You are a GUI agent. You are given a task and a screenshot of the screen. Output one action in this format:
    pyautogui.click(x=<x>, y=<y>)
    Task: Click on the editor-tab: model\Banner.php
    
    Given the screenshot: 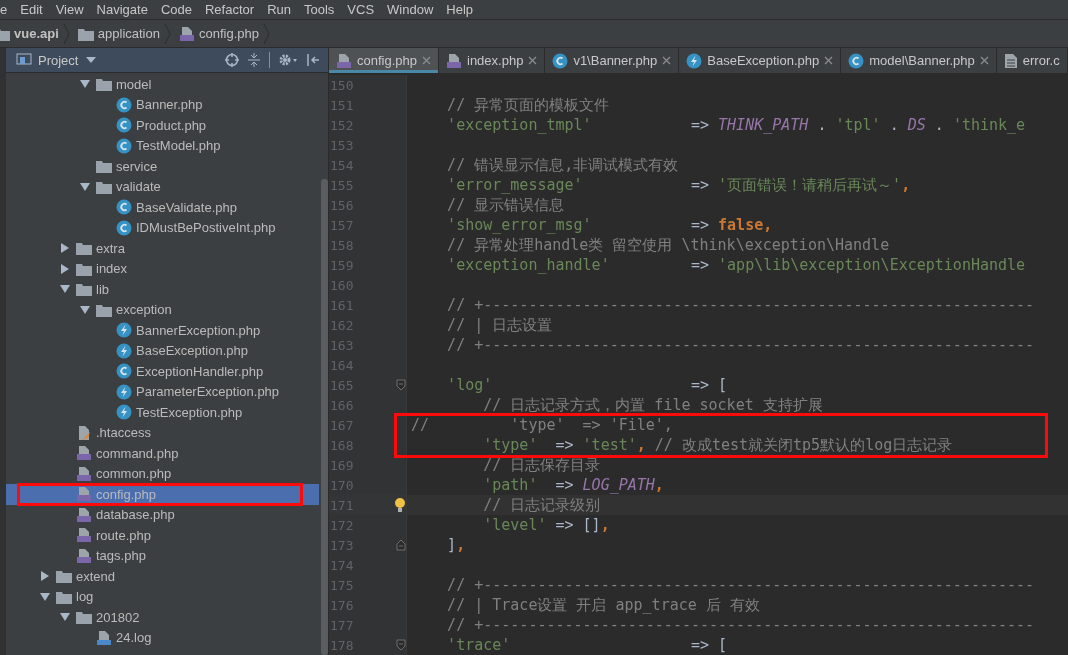 What is the action you would take?
    pyautogui.click(x=919, y=60)
    